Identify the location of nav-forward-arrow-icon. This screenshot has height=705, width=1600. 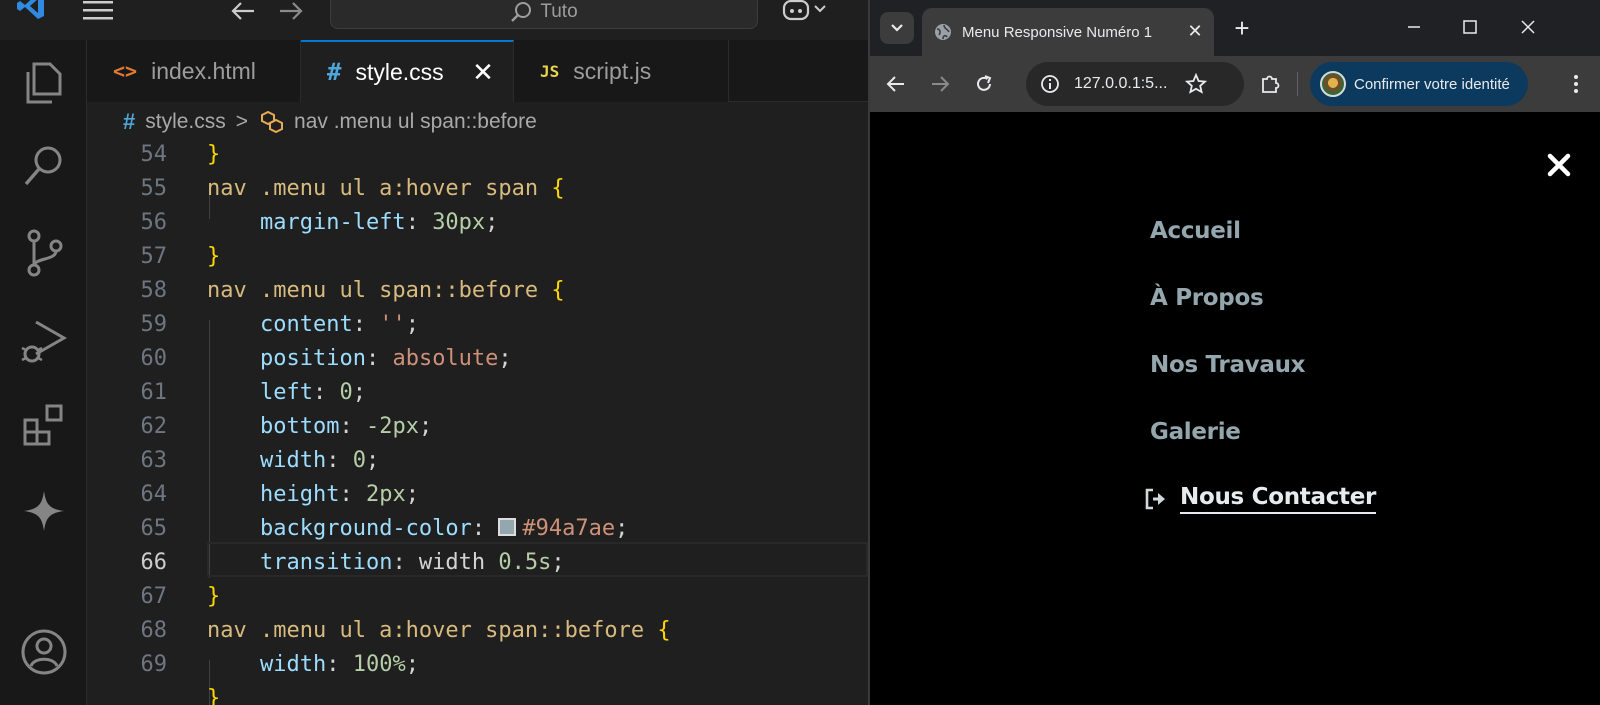
(291, 11).